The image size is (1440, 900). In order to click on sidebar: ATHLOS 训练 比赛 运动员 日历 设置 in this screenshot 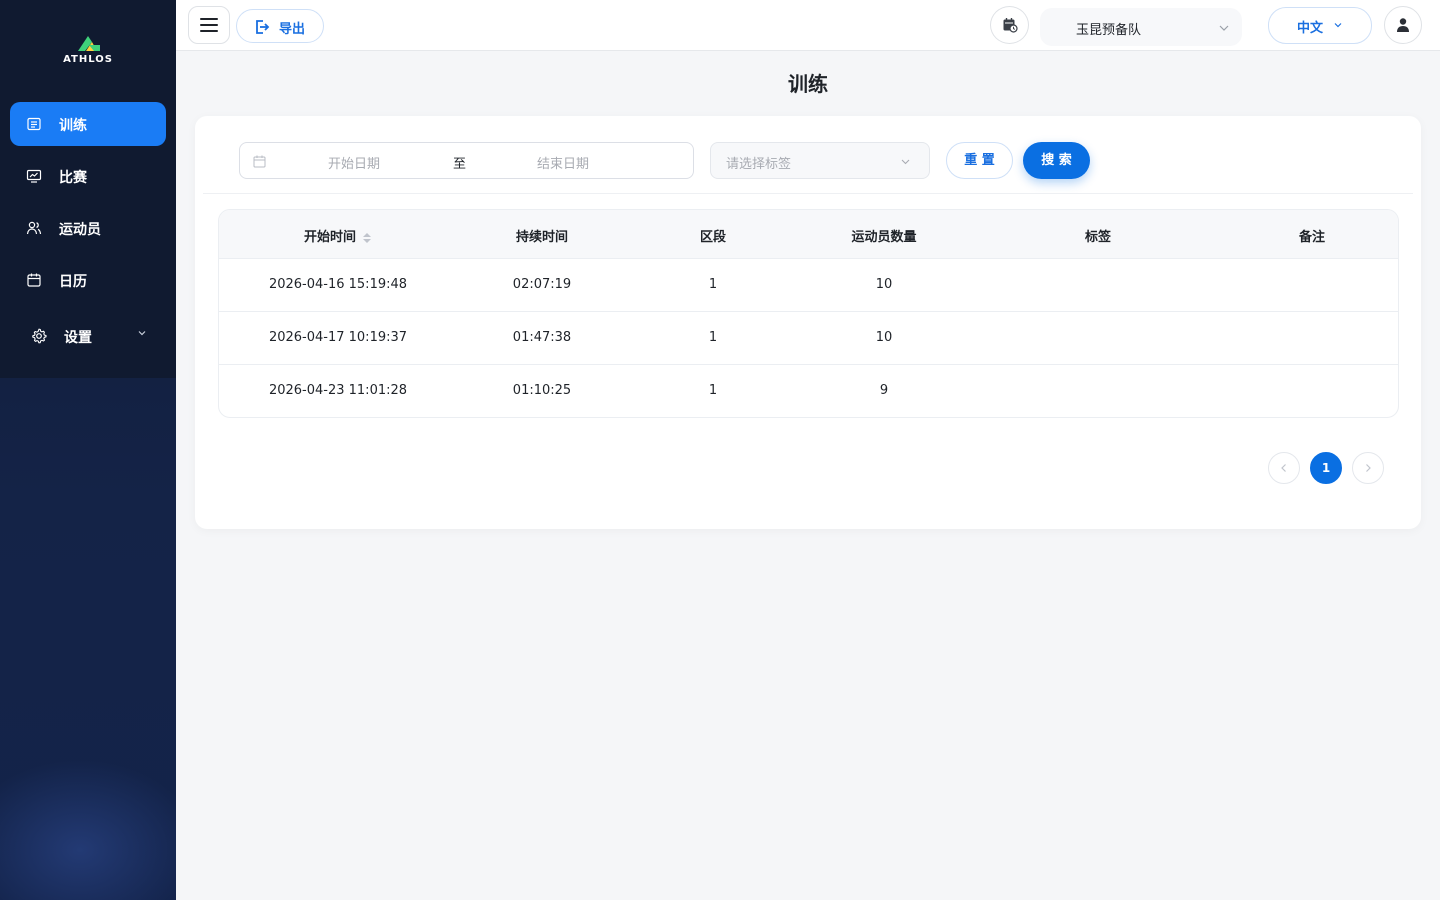, I will do `click(88, 450)`.